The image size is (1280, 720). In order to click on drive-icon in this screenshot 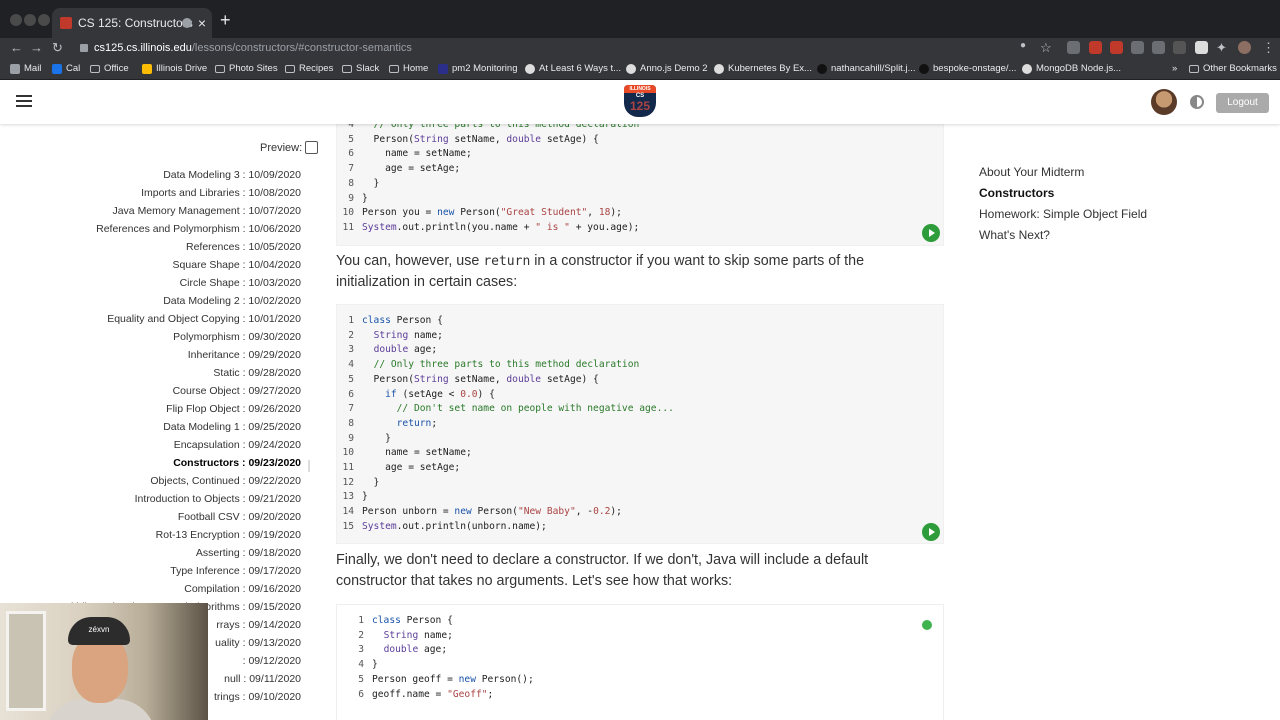, I will do `click(147, 69)`.